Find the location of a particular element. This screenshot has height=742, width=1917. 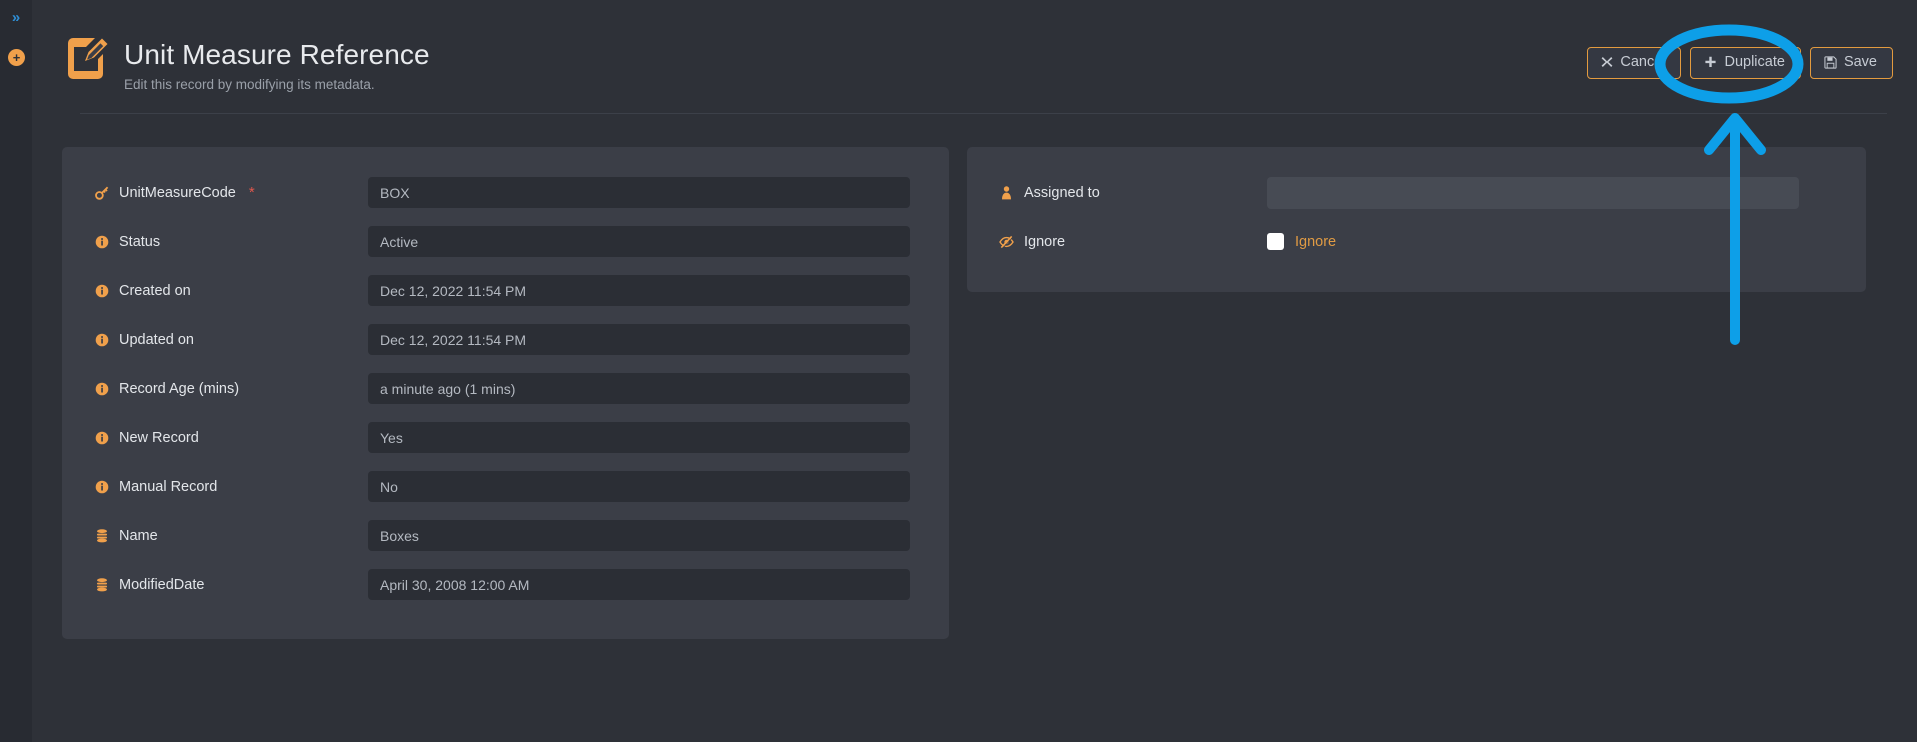

field-label-assigned-to: Assigned to is located at coordinates (1133, 193).